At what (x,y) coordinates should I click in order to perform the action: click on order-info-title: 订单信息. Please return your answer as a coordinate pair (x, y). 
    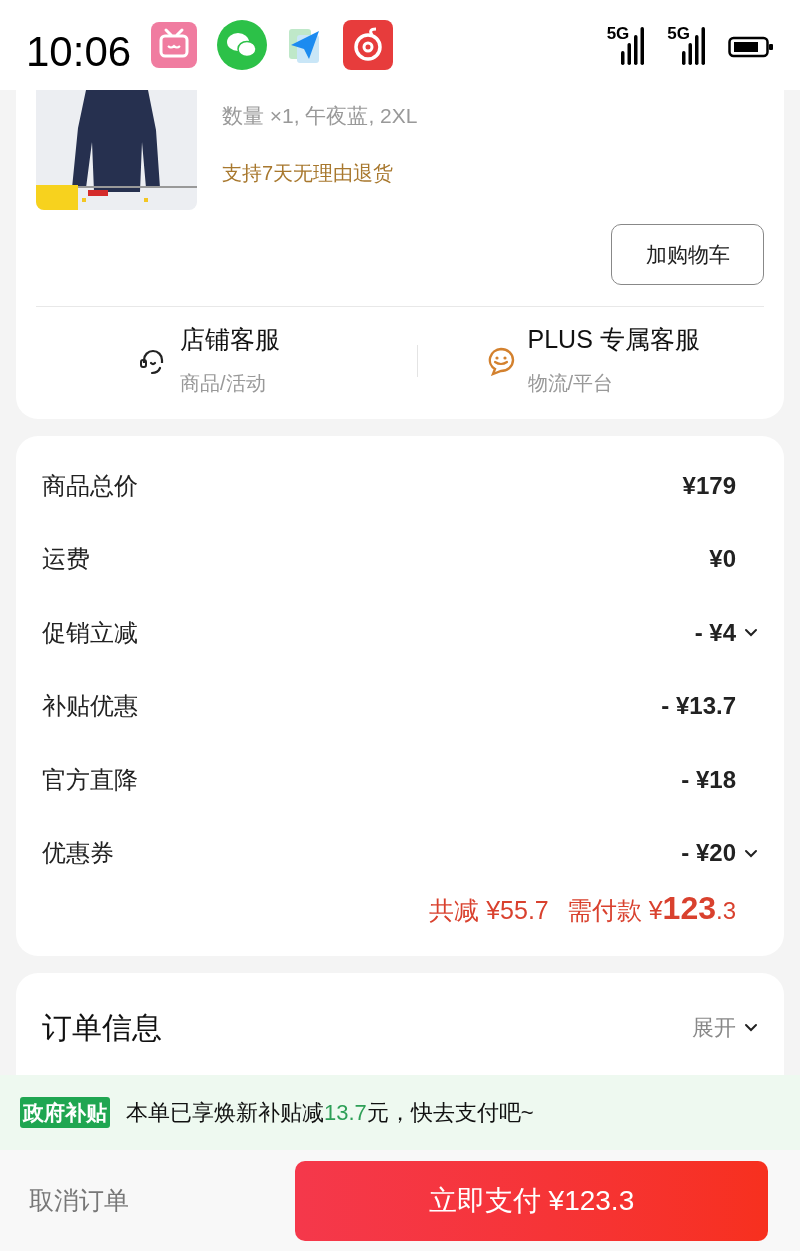
    Looking at the image, I should click on (102, 1028).